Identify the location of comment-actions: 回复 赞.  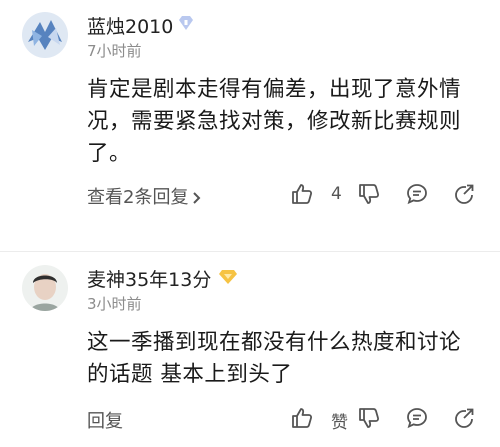
(250, 419).